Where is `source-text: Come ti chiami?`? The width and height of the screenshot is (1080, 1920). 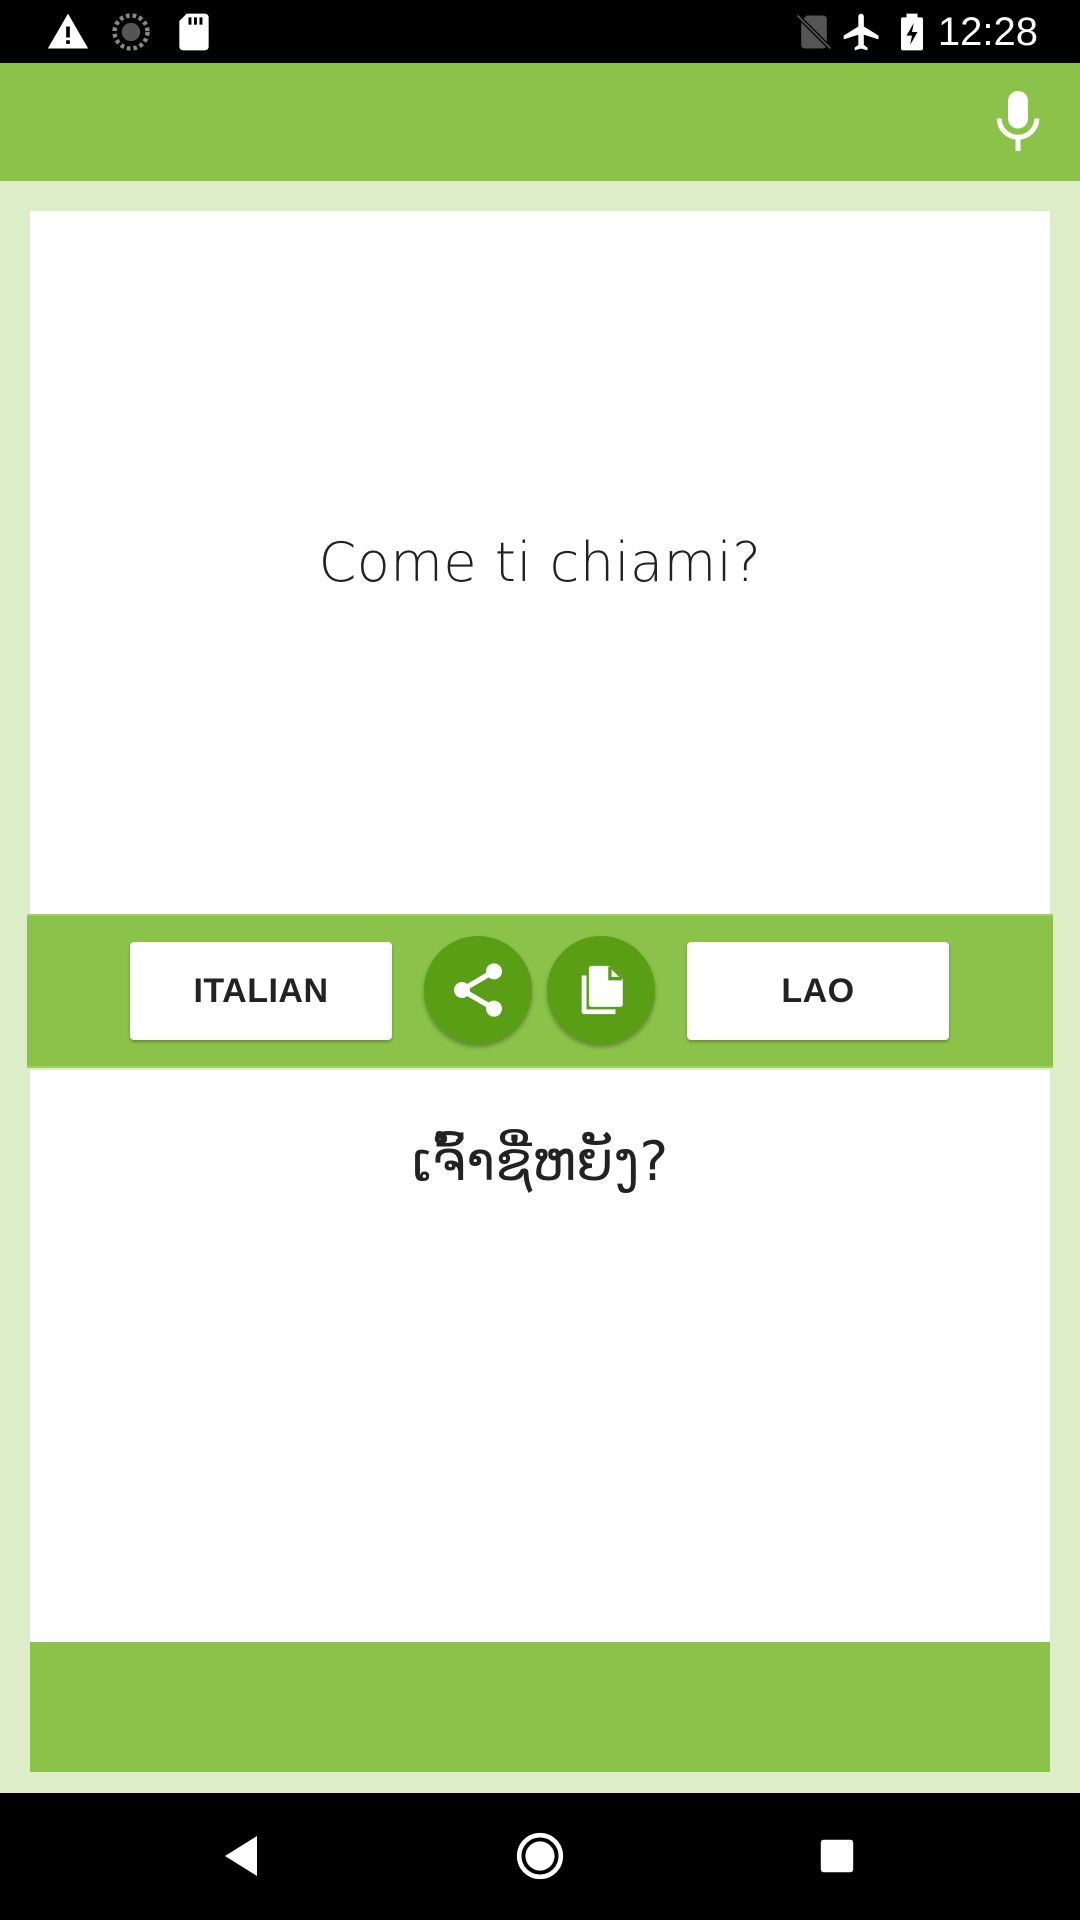
source-text: Come ti chiami? is located at coordinates (540, 562).